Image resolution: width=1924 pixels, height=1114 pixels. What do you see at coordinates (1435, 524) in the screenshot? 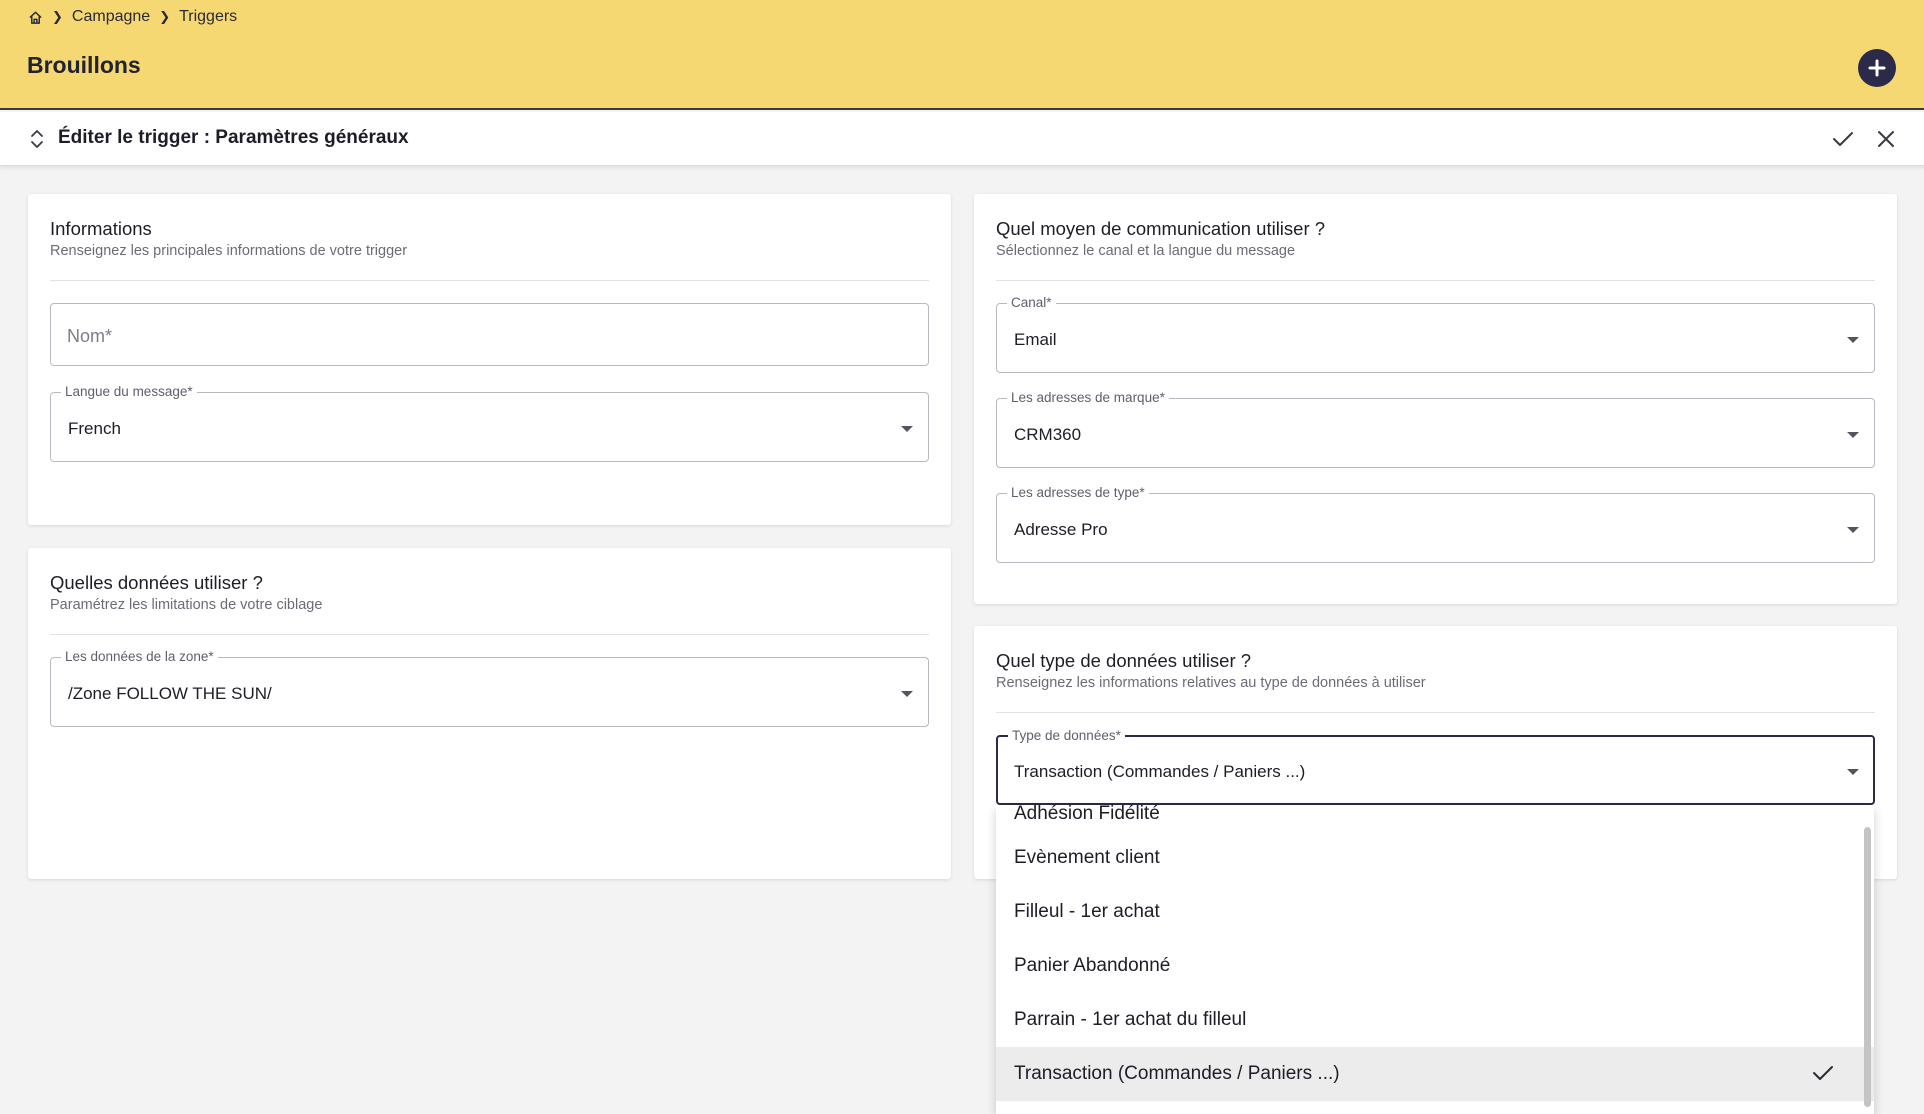
I see `adresses-type-select: Les adresses de type* Adresse Pro` at bounding box center [1435, 524].